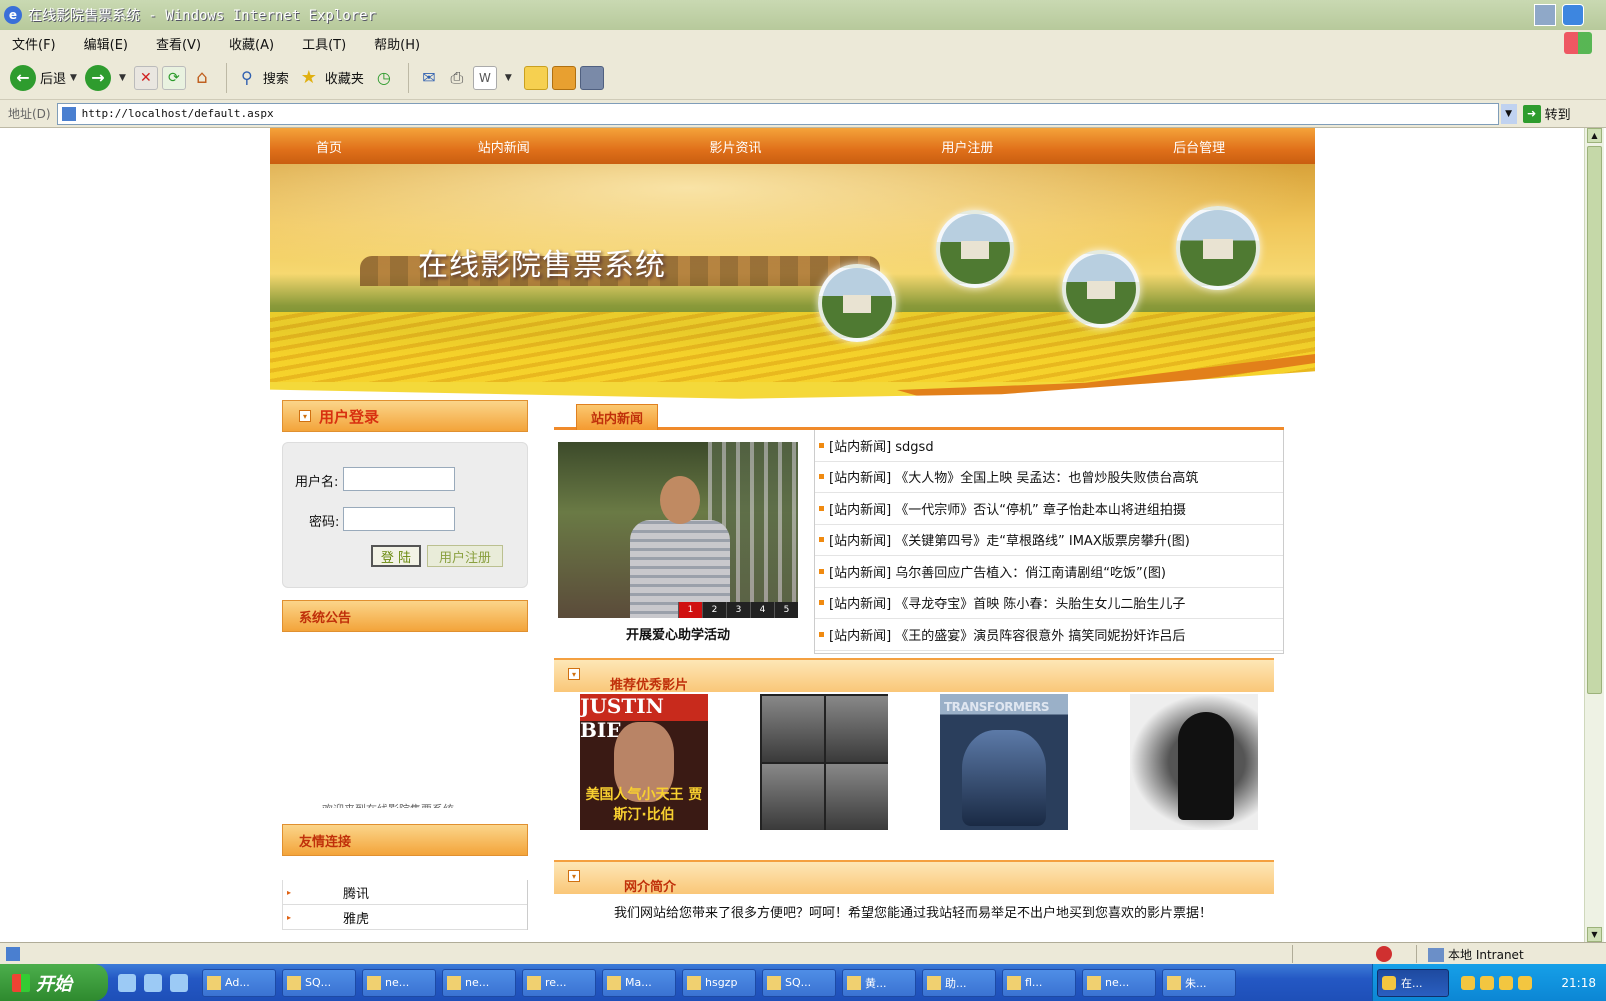 The height and width of the screenshot is (1001, 1606). I want to click on back-arrow-icon: ←, so click(23, 77).